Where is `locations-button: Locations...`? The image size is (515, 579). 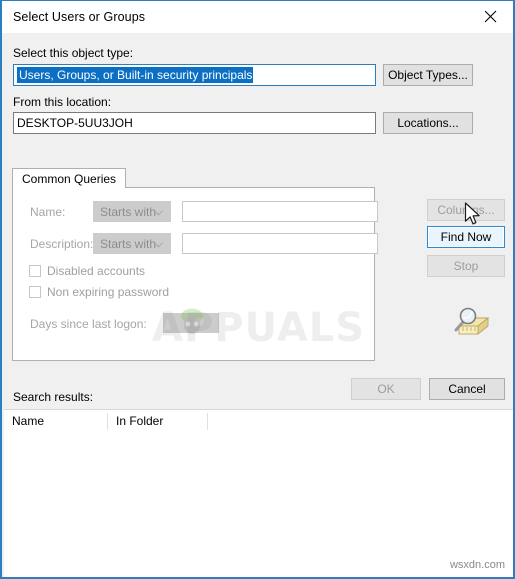
locations-button: Locations... is located at coordinates (428, 123).